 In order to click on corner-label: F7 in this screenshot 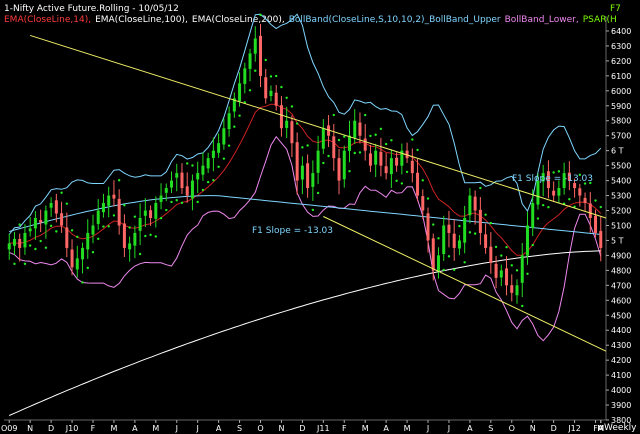, I will do `click(615, 9)`.